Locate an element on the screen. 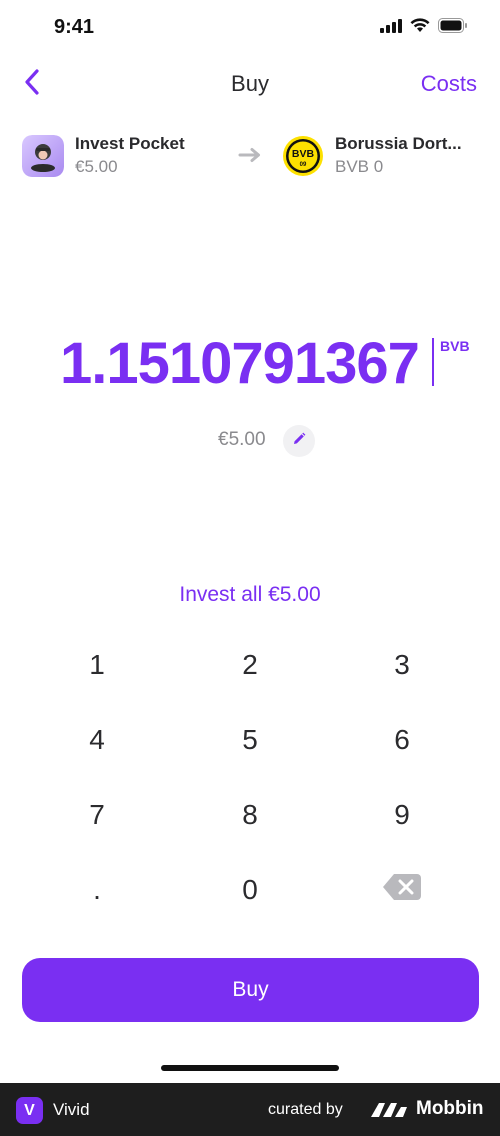  invest-pocket-icon is located at coordinates (43, 155).